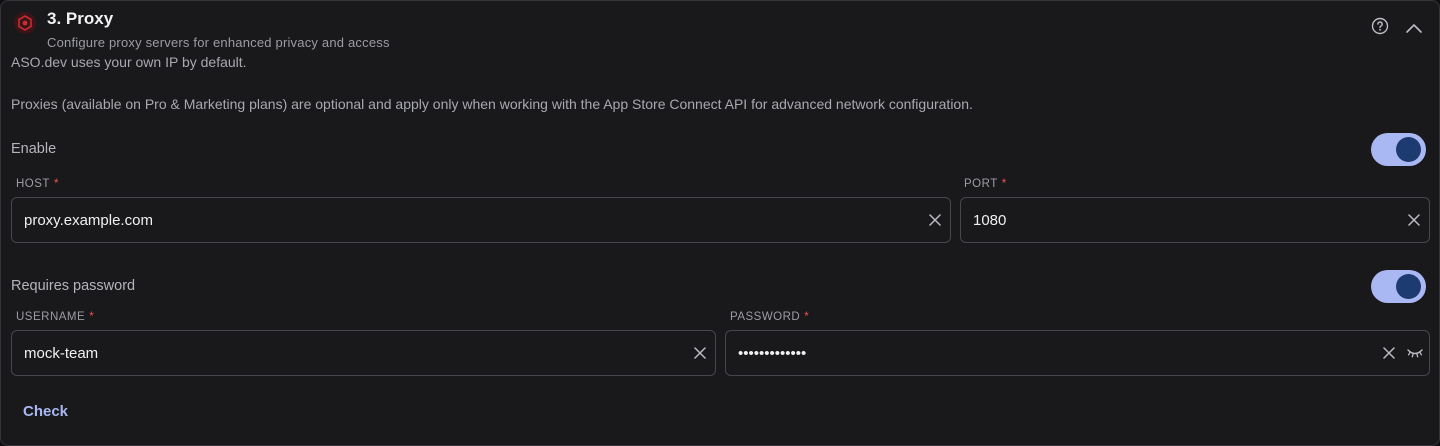  Describe the element at coordinates (353, 353) in the screenshot. I see `username-value: mock-team` at that location.